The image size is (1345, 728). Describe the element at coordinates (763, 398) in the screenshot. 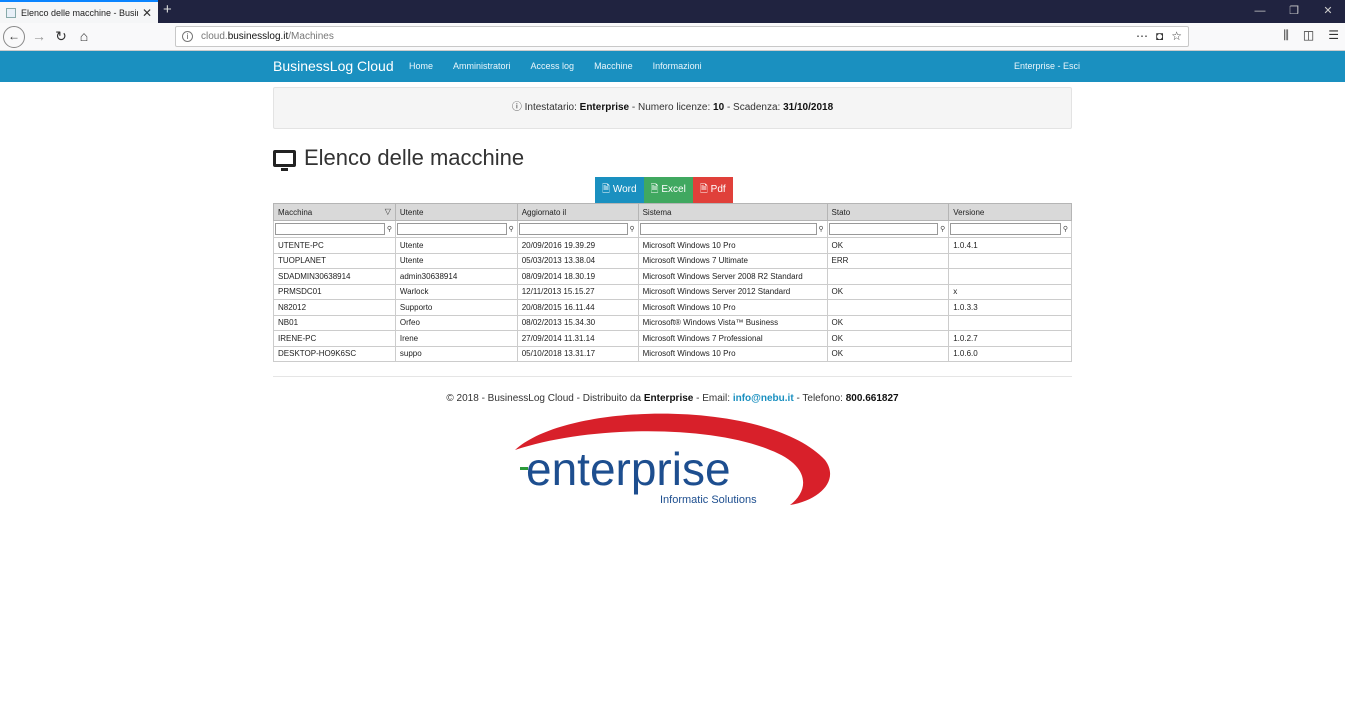

I see `footer-email-link: info@nebu.it` at that location.